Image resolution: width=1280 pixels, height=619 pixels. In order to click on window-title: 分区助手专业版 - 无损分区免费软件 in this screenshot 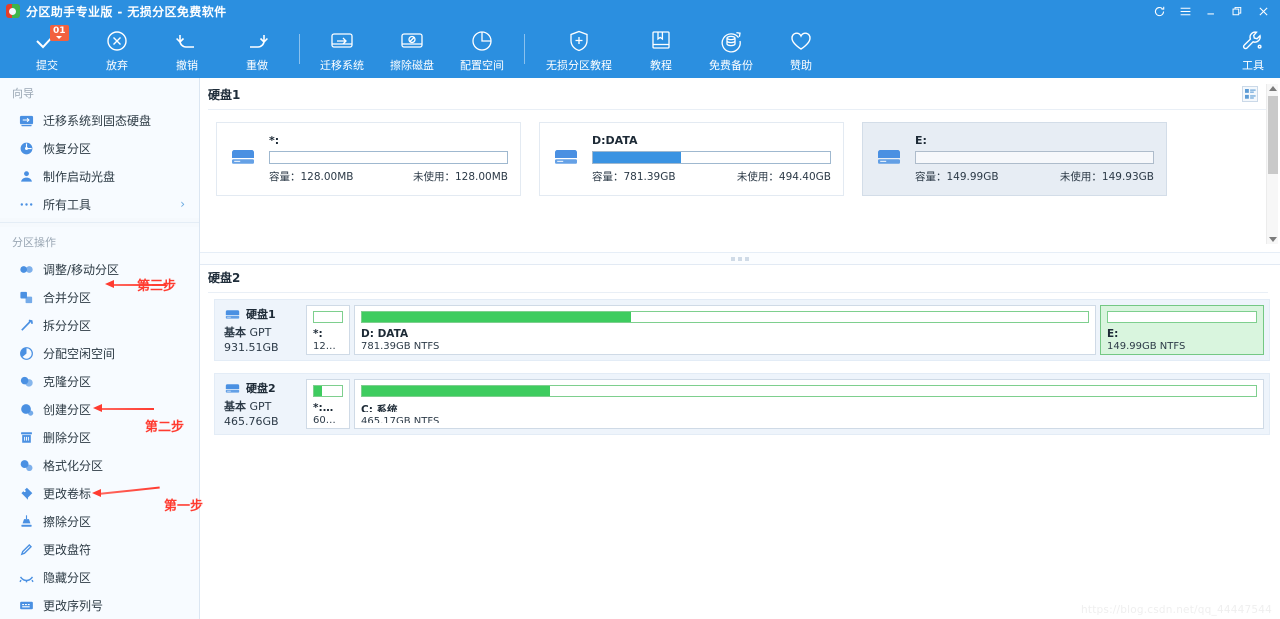, I will do `click(126, 11)`.